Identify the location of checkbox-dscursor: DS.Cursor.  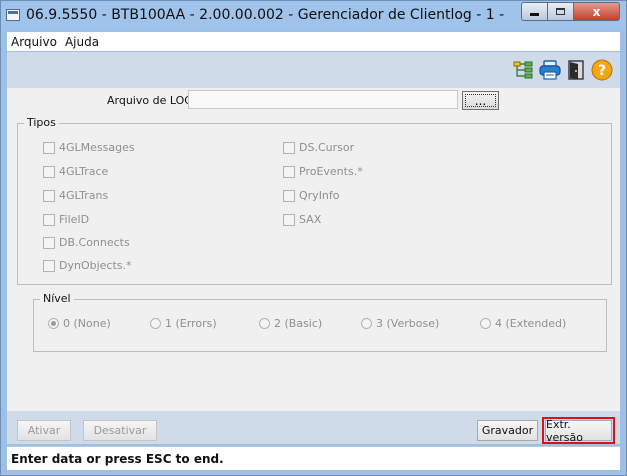
(318, 147).